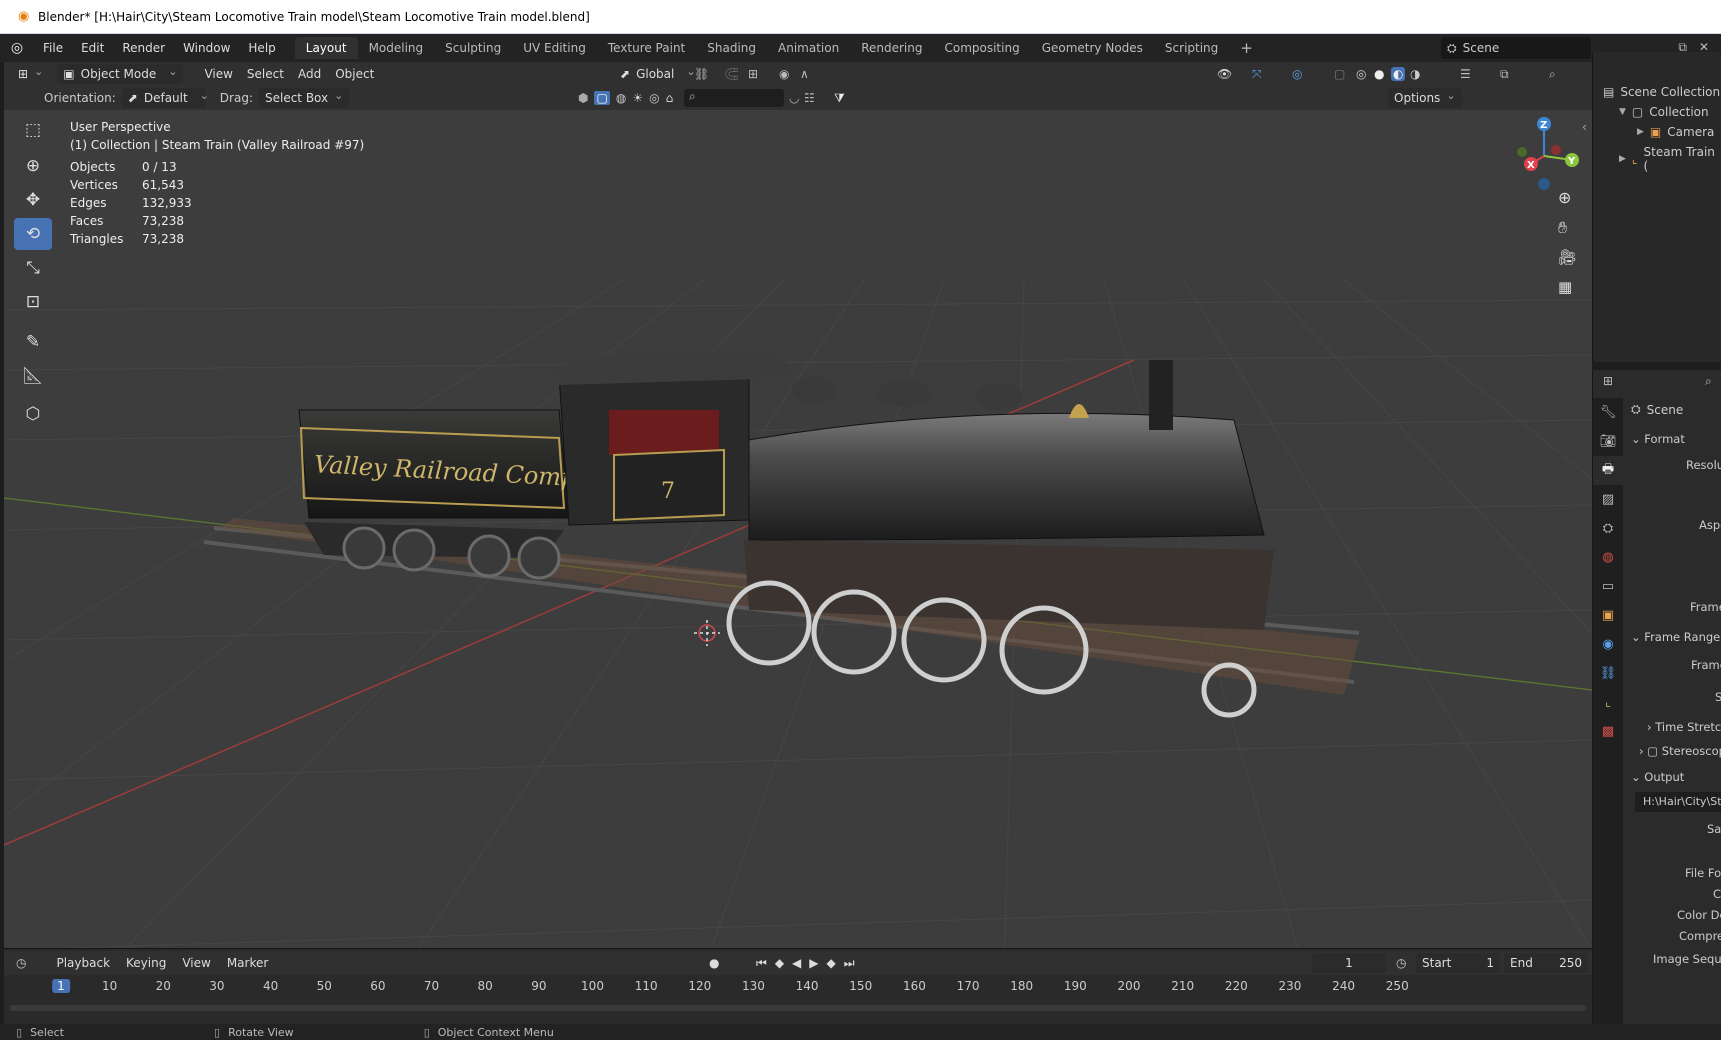 The height and width of the screenshot is (1040, 1721). What do you see at coordinates (1361, 74) in the screenshot?
I see `shading-wireframe-icon: ◎` at bounding box center [1361, 74].